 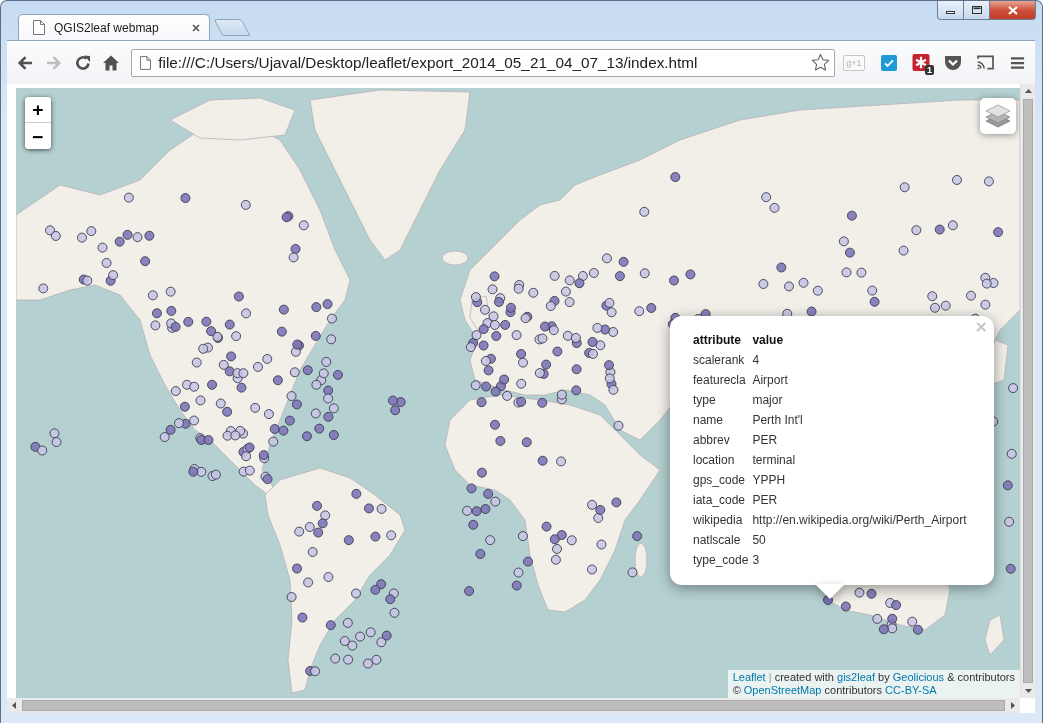 I want to click on attribute-value: http://en.wikipedia.org/wiki/Perth_Airport, so click(x=860, y=520).